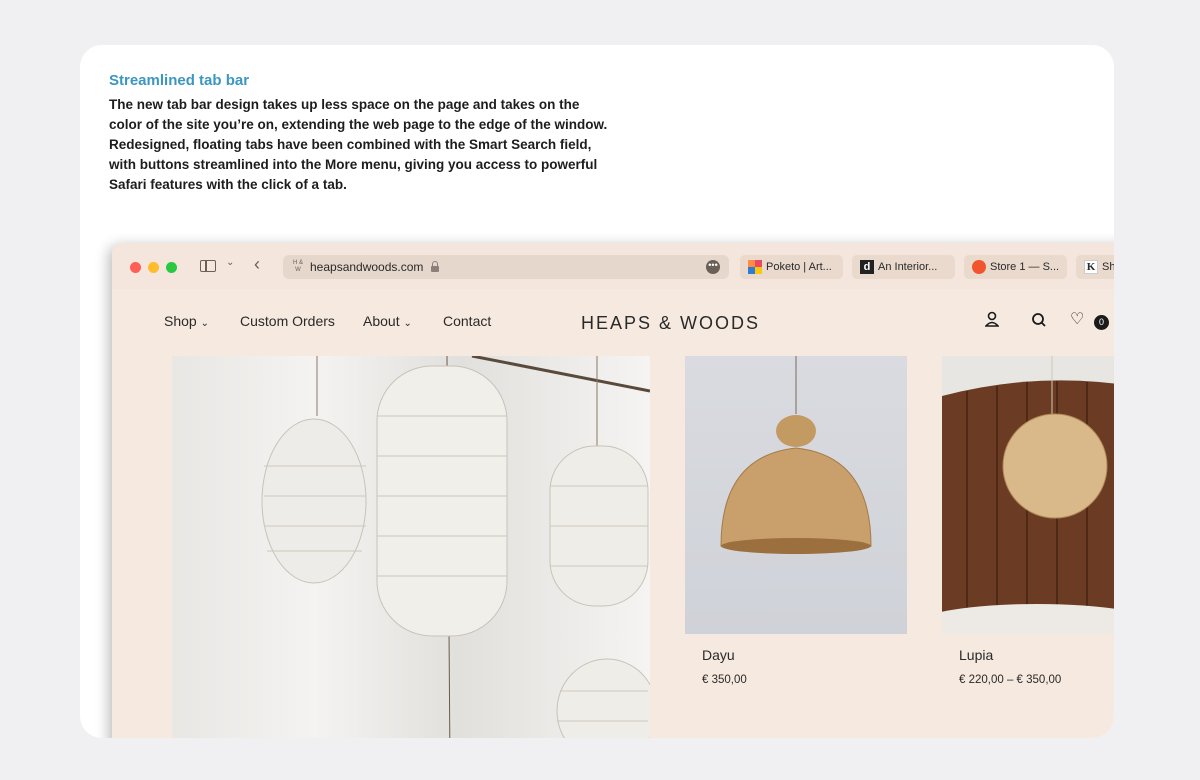 The image size is (1200, 780). I want to click on tab-label: Sh, so click(1108, 267).